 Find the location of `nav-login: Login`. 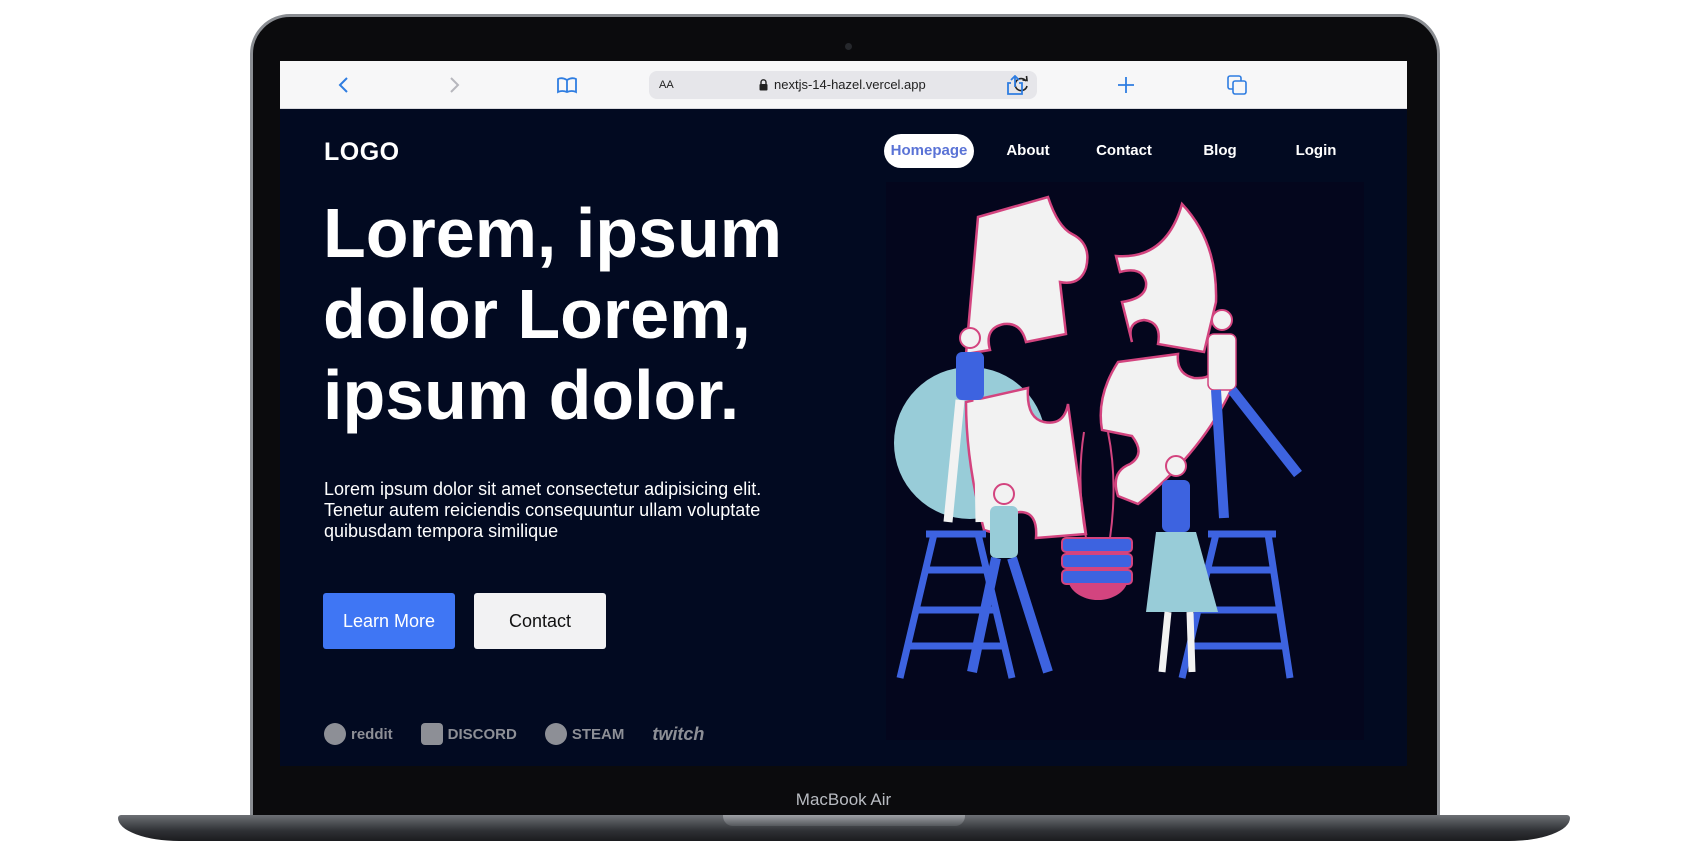

nav-login: Login is located at coordinates (1316, 151).